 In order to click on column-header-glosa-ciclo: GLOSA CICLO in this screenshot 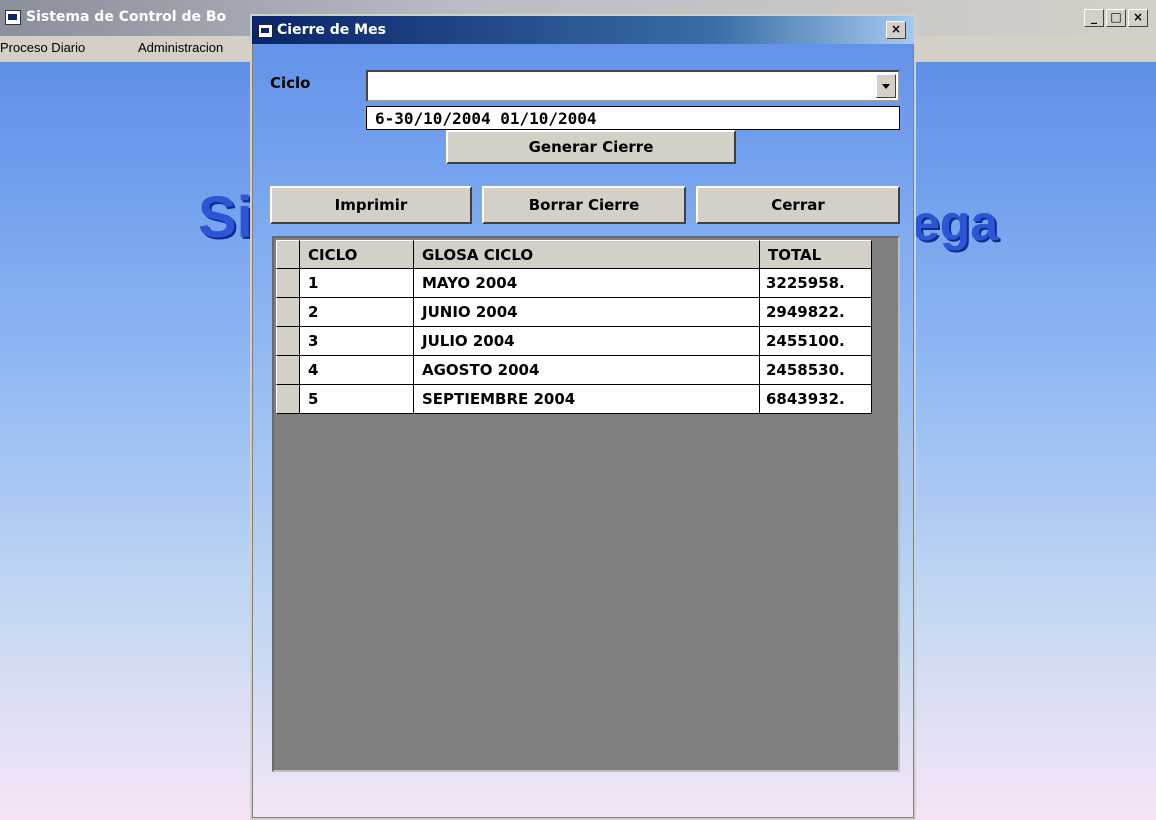, I will do `click(587, 254)`.